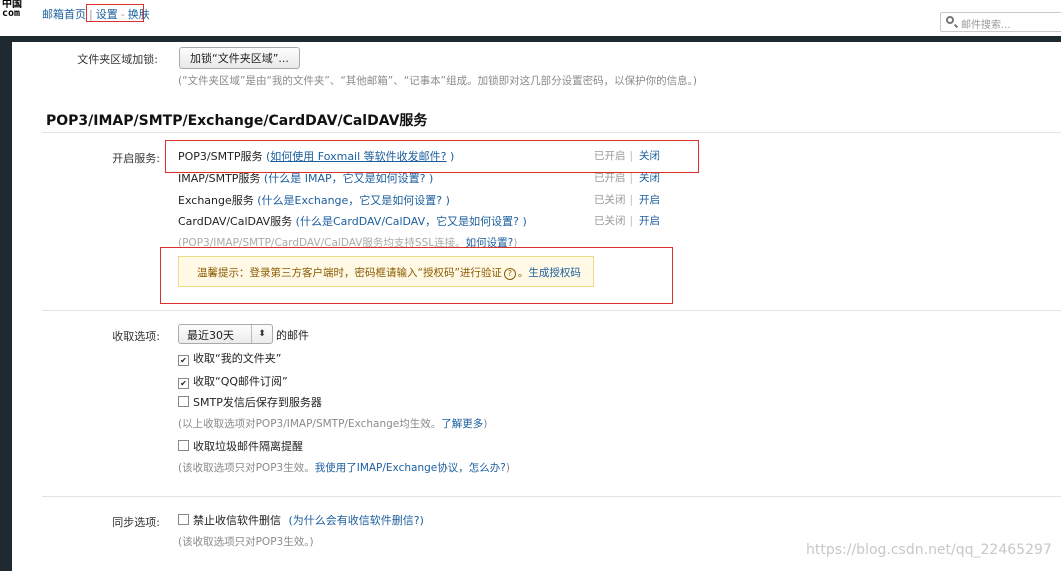 The height and width of the screenshot is (571, 1061). I want to click on receive-note: (以上收取选项对POP3/IMAP/SMTP/Exchange均生效。了解更多), so click(332, 423).